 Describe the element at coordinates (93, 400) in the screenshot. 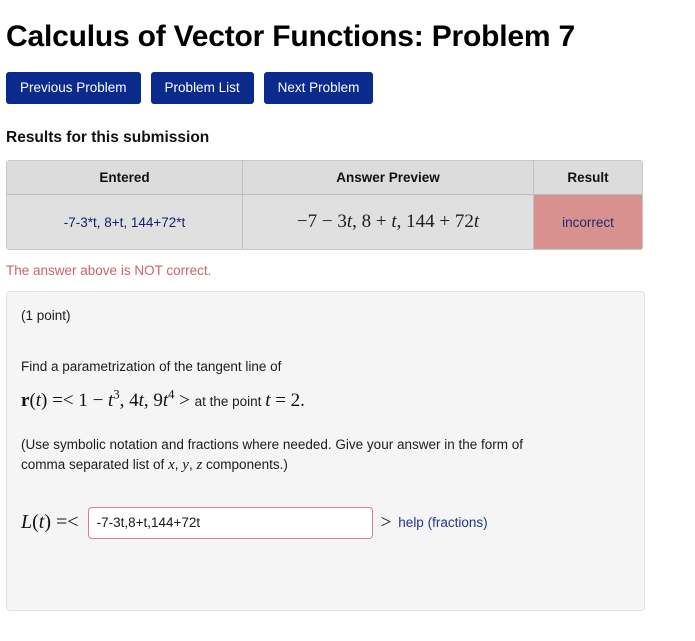

I see `formula-component-1-coefficient: 1 −` at that location.